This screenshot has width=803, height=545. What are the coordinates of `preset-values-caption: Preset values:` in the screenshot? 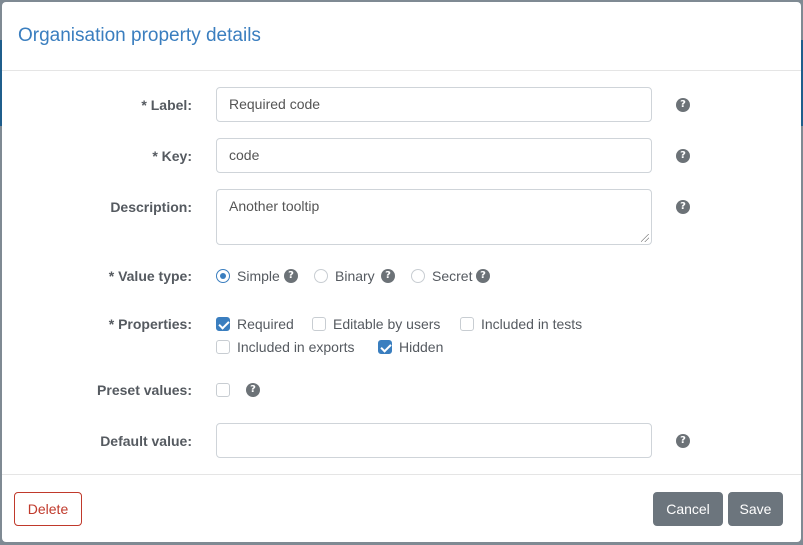 It's located at (144, 390).